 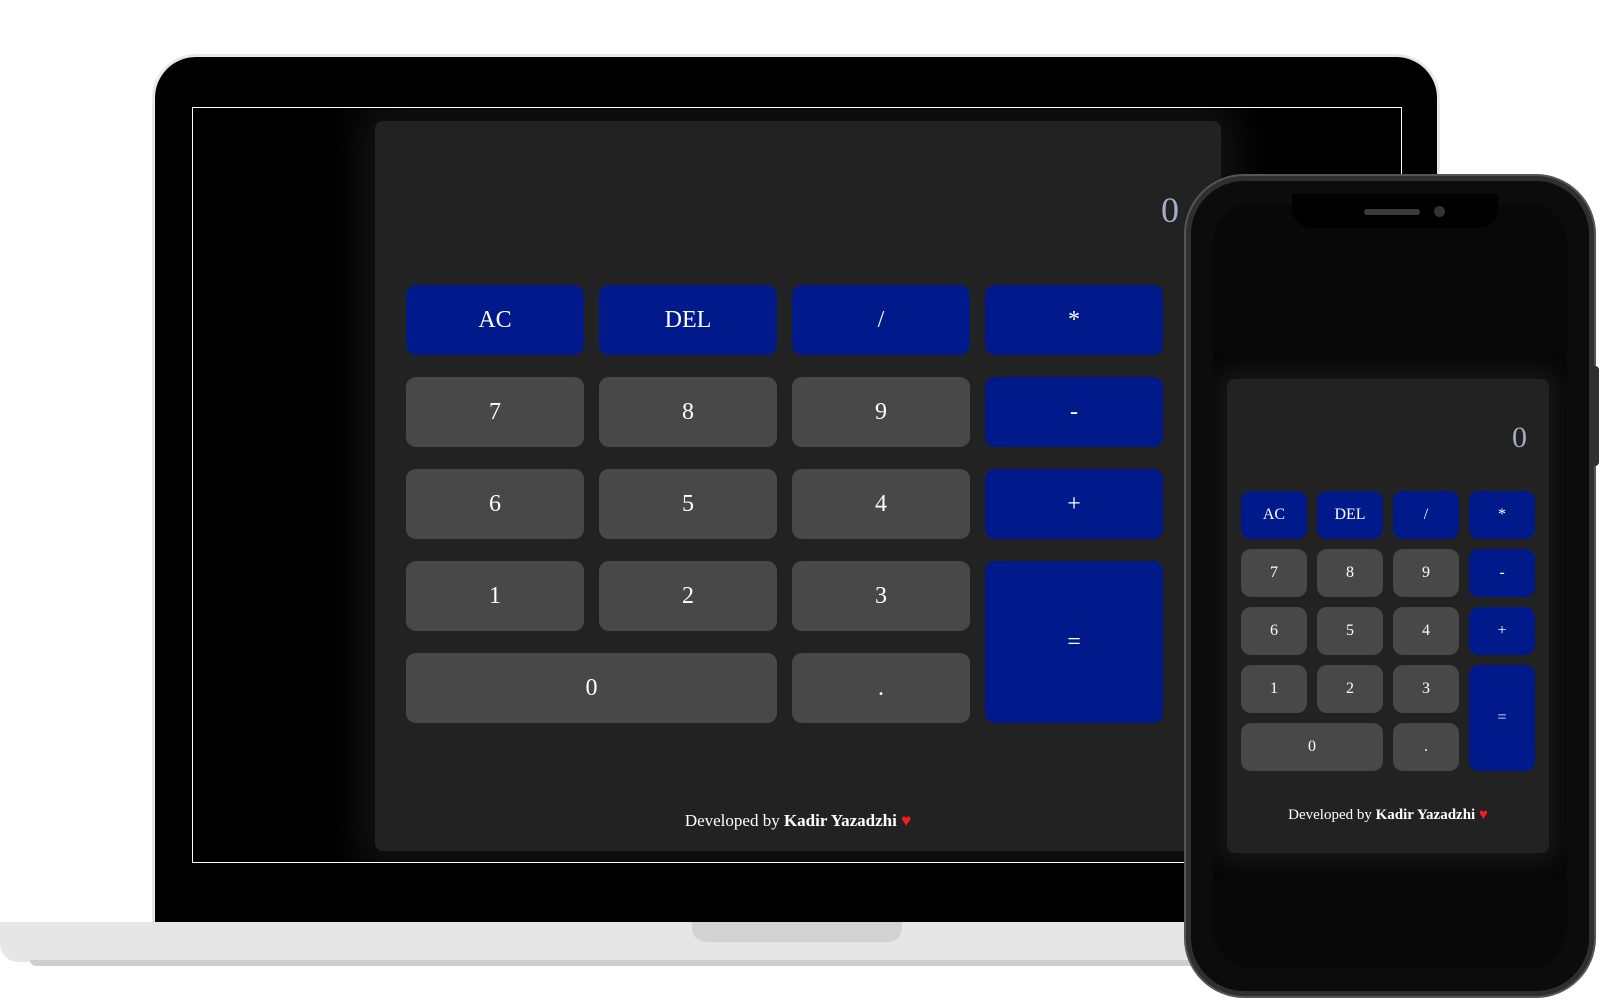 What do you see at coordinates (1392, 212) in the screenshot?
I see `phone-speaker` at bounding box center [1392, 212].